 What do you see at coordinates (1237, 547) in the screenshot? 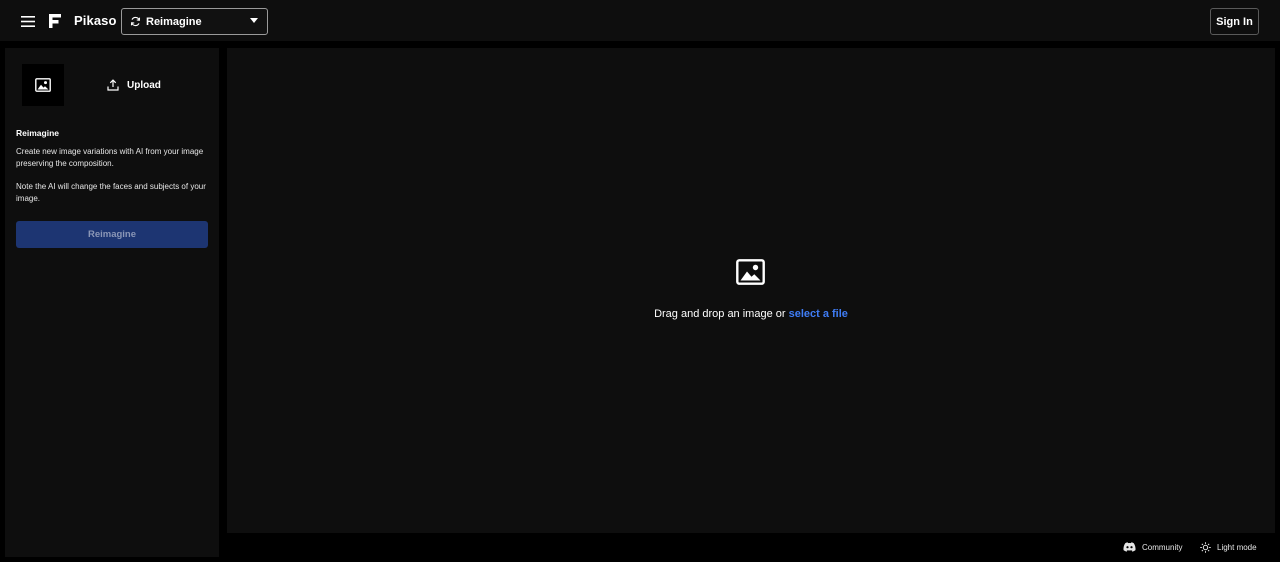
I see `light-mode-label: Light mode` at bounding box center [1237, 547].